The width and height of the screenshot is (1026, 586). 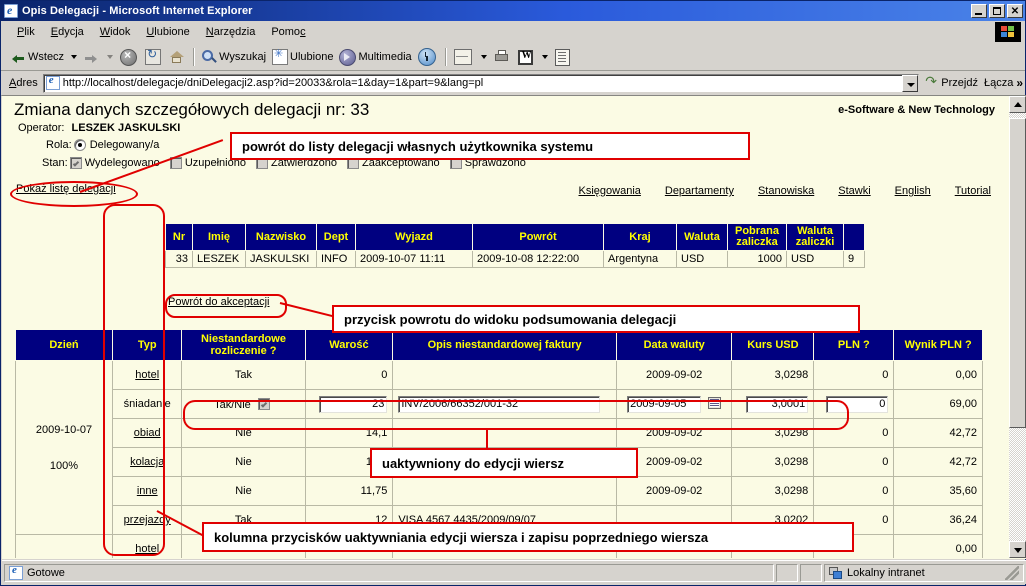 What do you see at coordinates (563, 57) in the screenshot?
I see `discuss-button` at bounding box center [563, 57].